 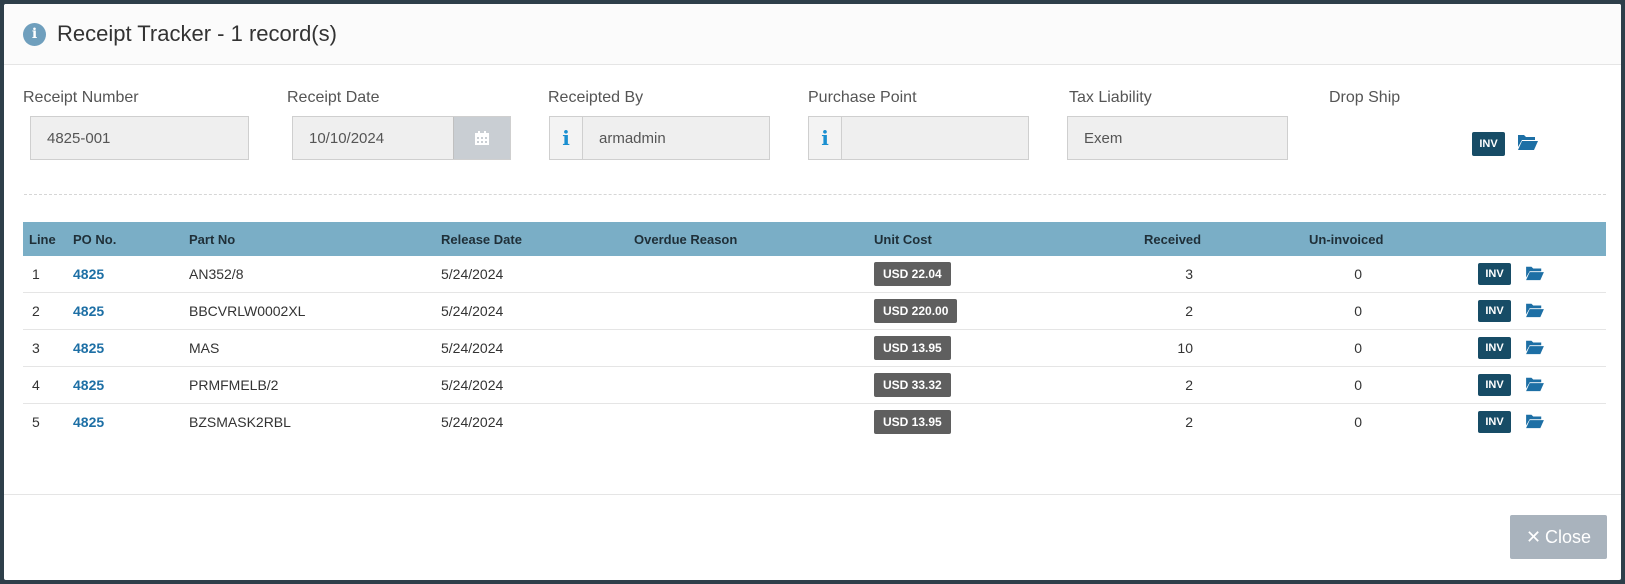 What do you see at coordinates (918, 138) in the screenshot?
I see `purchase-point-input: i` at bounding box center [918, 138].